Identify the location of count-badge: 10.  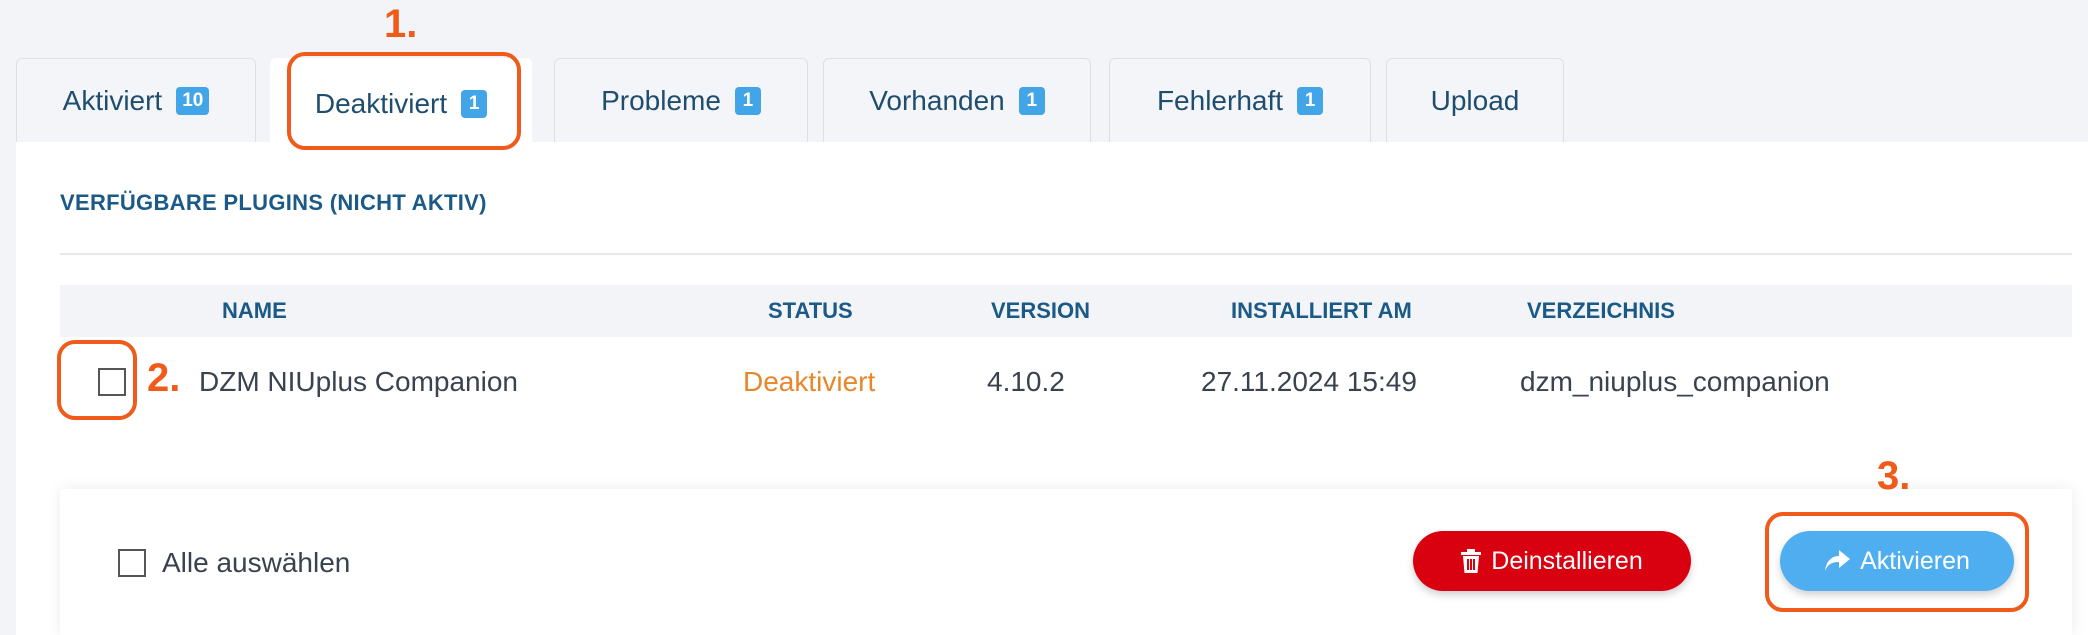
(193, 100).